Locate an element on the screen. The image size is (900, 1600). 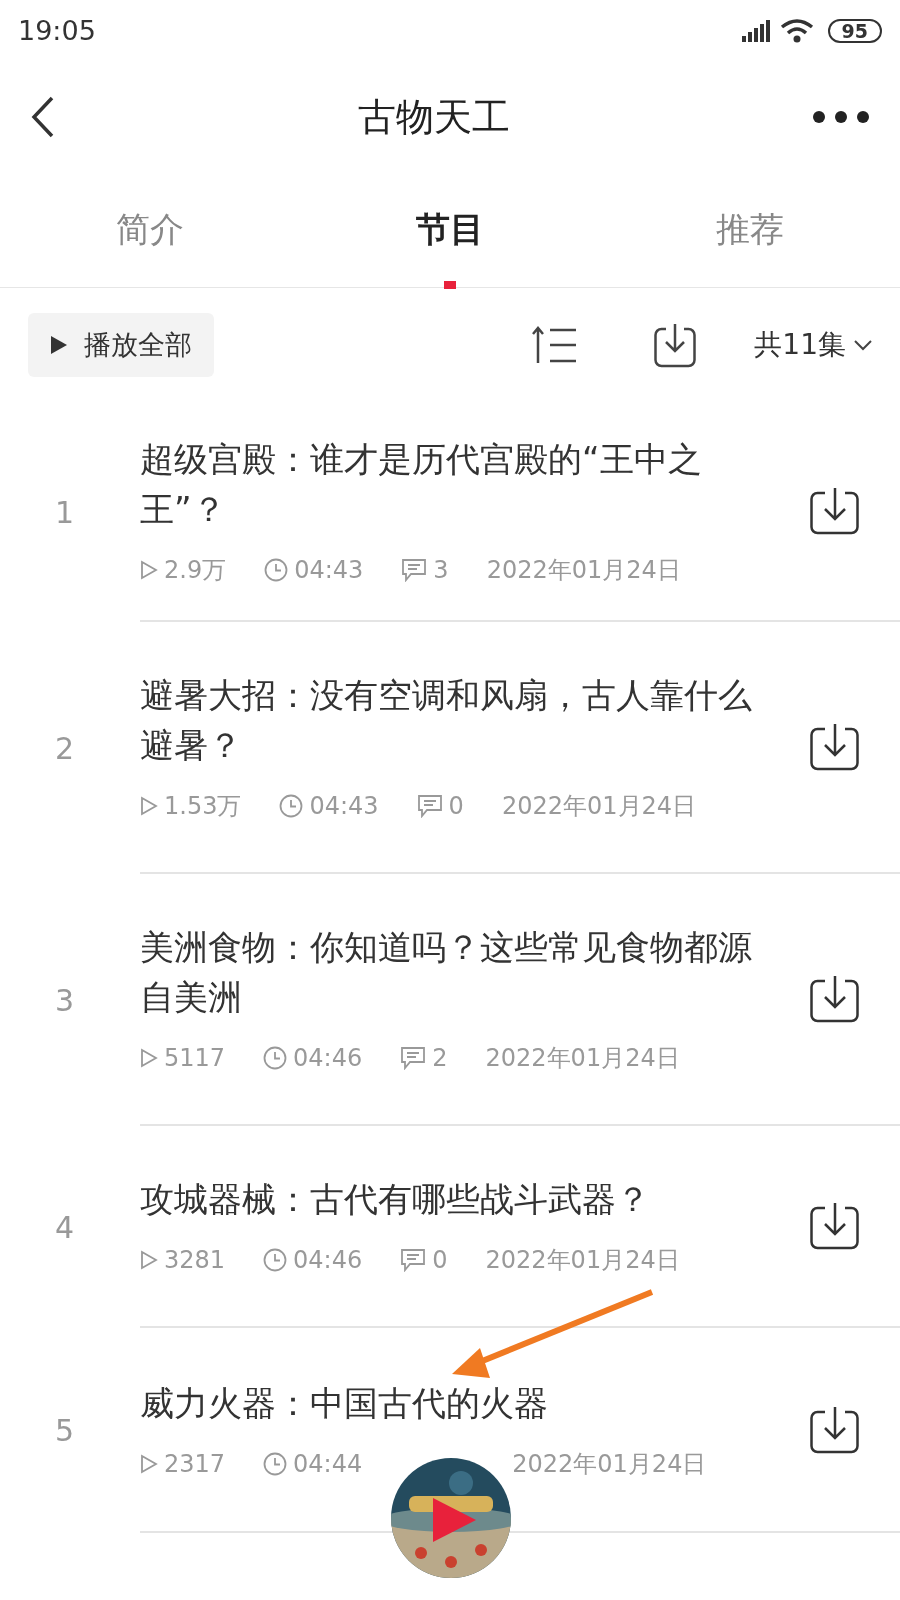
play-count: 3281 is located at coordinates (195, 1260).